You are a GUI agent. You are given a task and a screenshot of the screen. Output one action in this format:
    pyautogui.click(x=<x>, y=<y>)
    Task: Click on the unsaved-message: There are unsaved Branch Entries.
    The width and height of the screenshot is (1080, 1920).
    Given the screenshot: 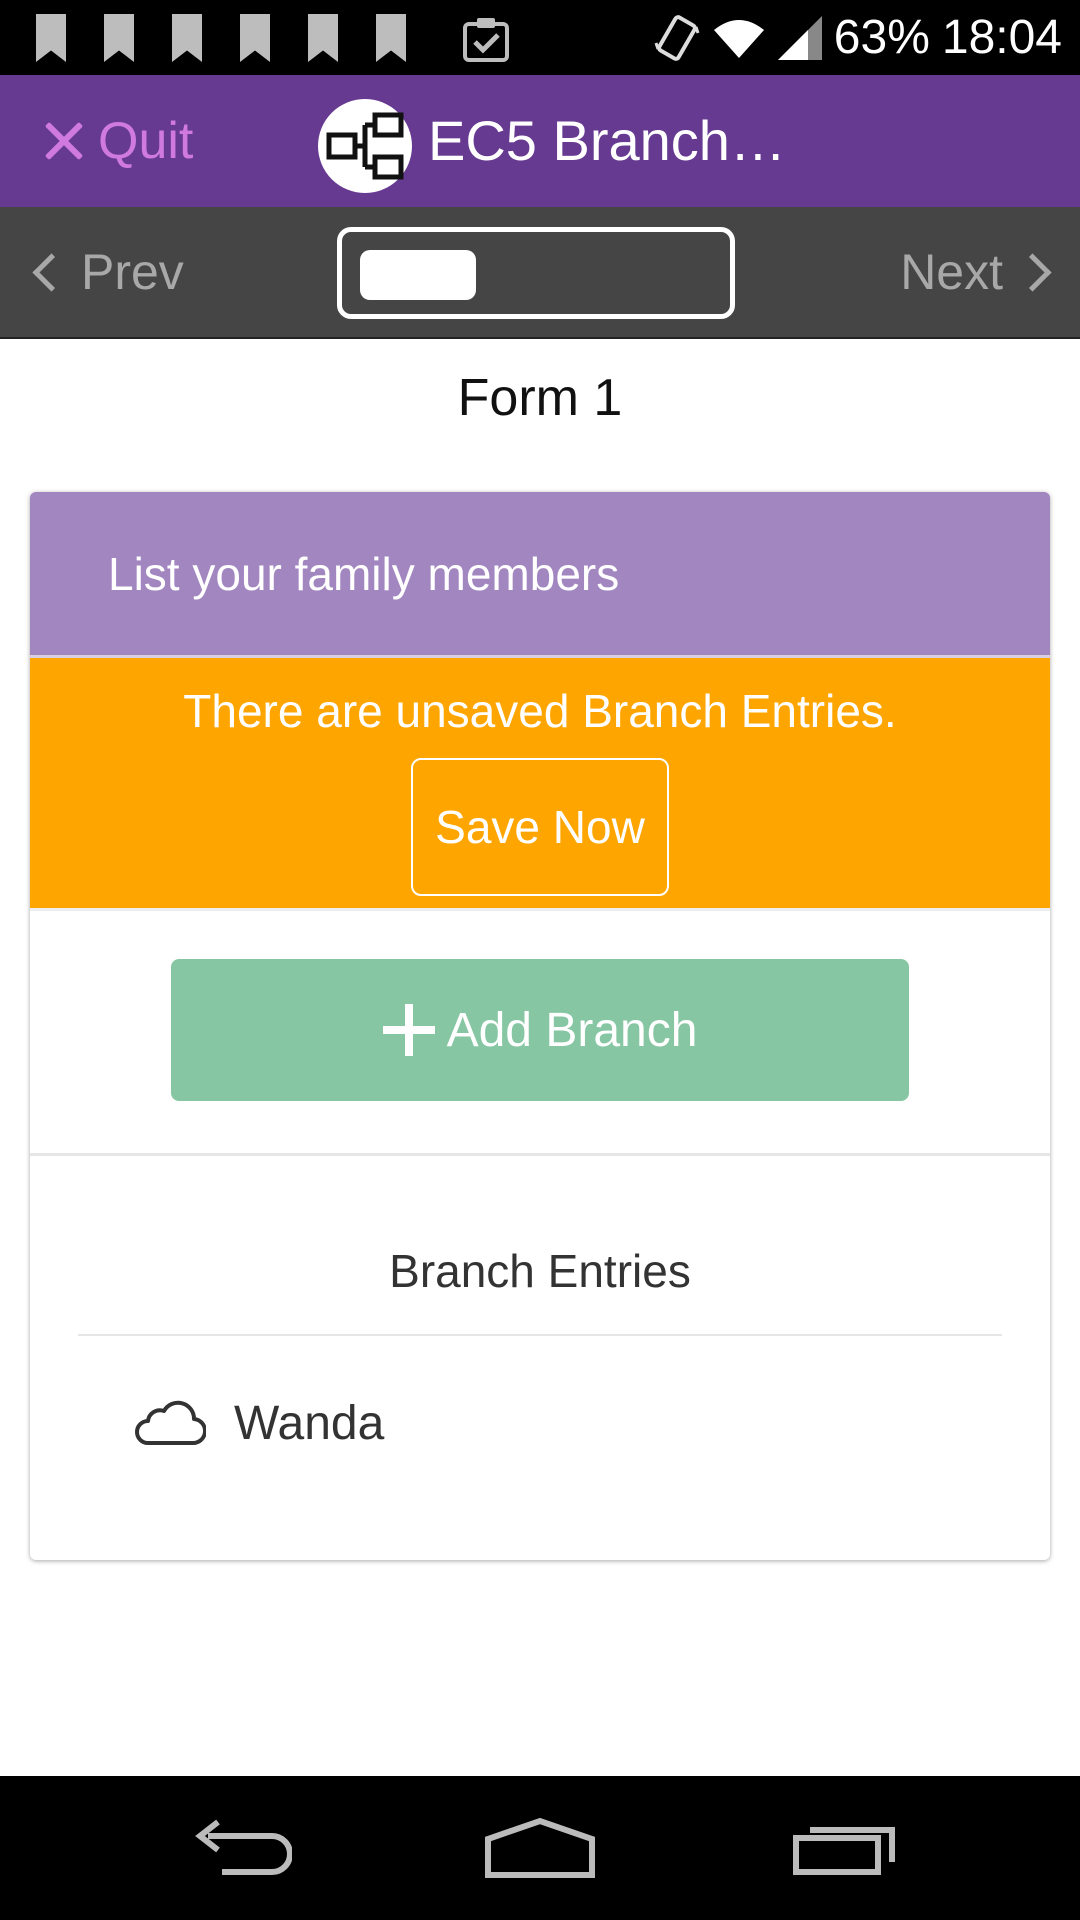 What is the action you would take?
    pyautogui.click(x=540, y=711)
    